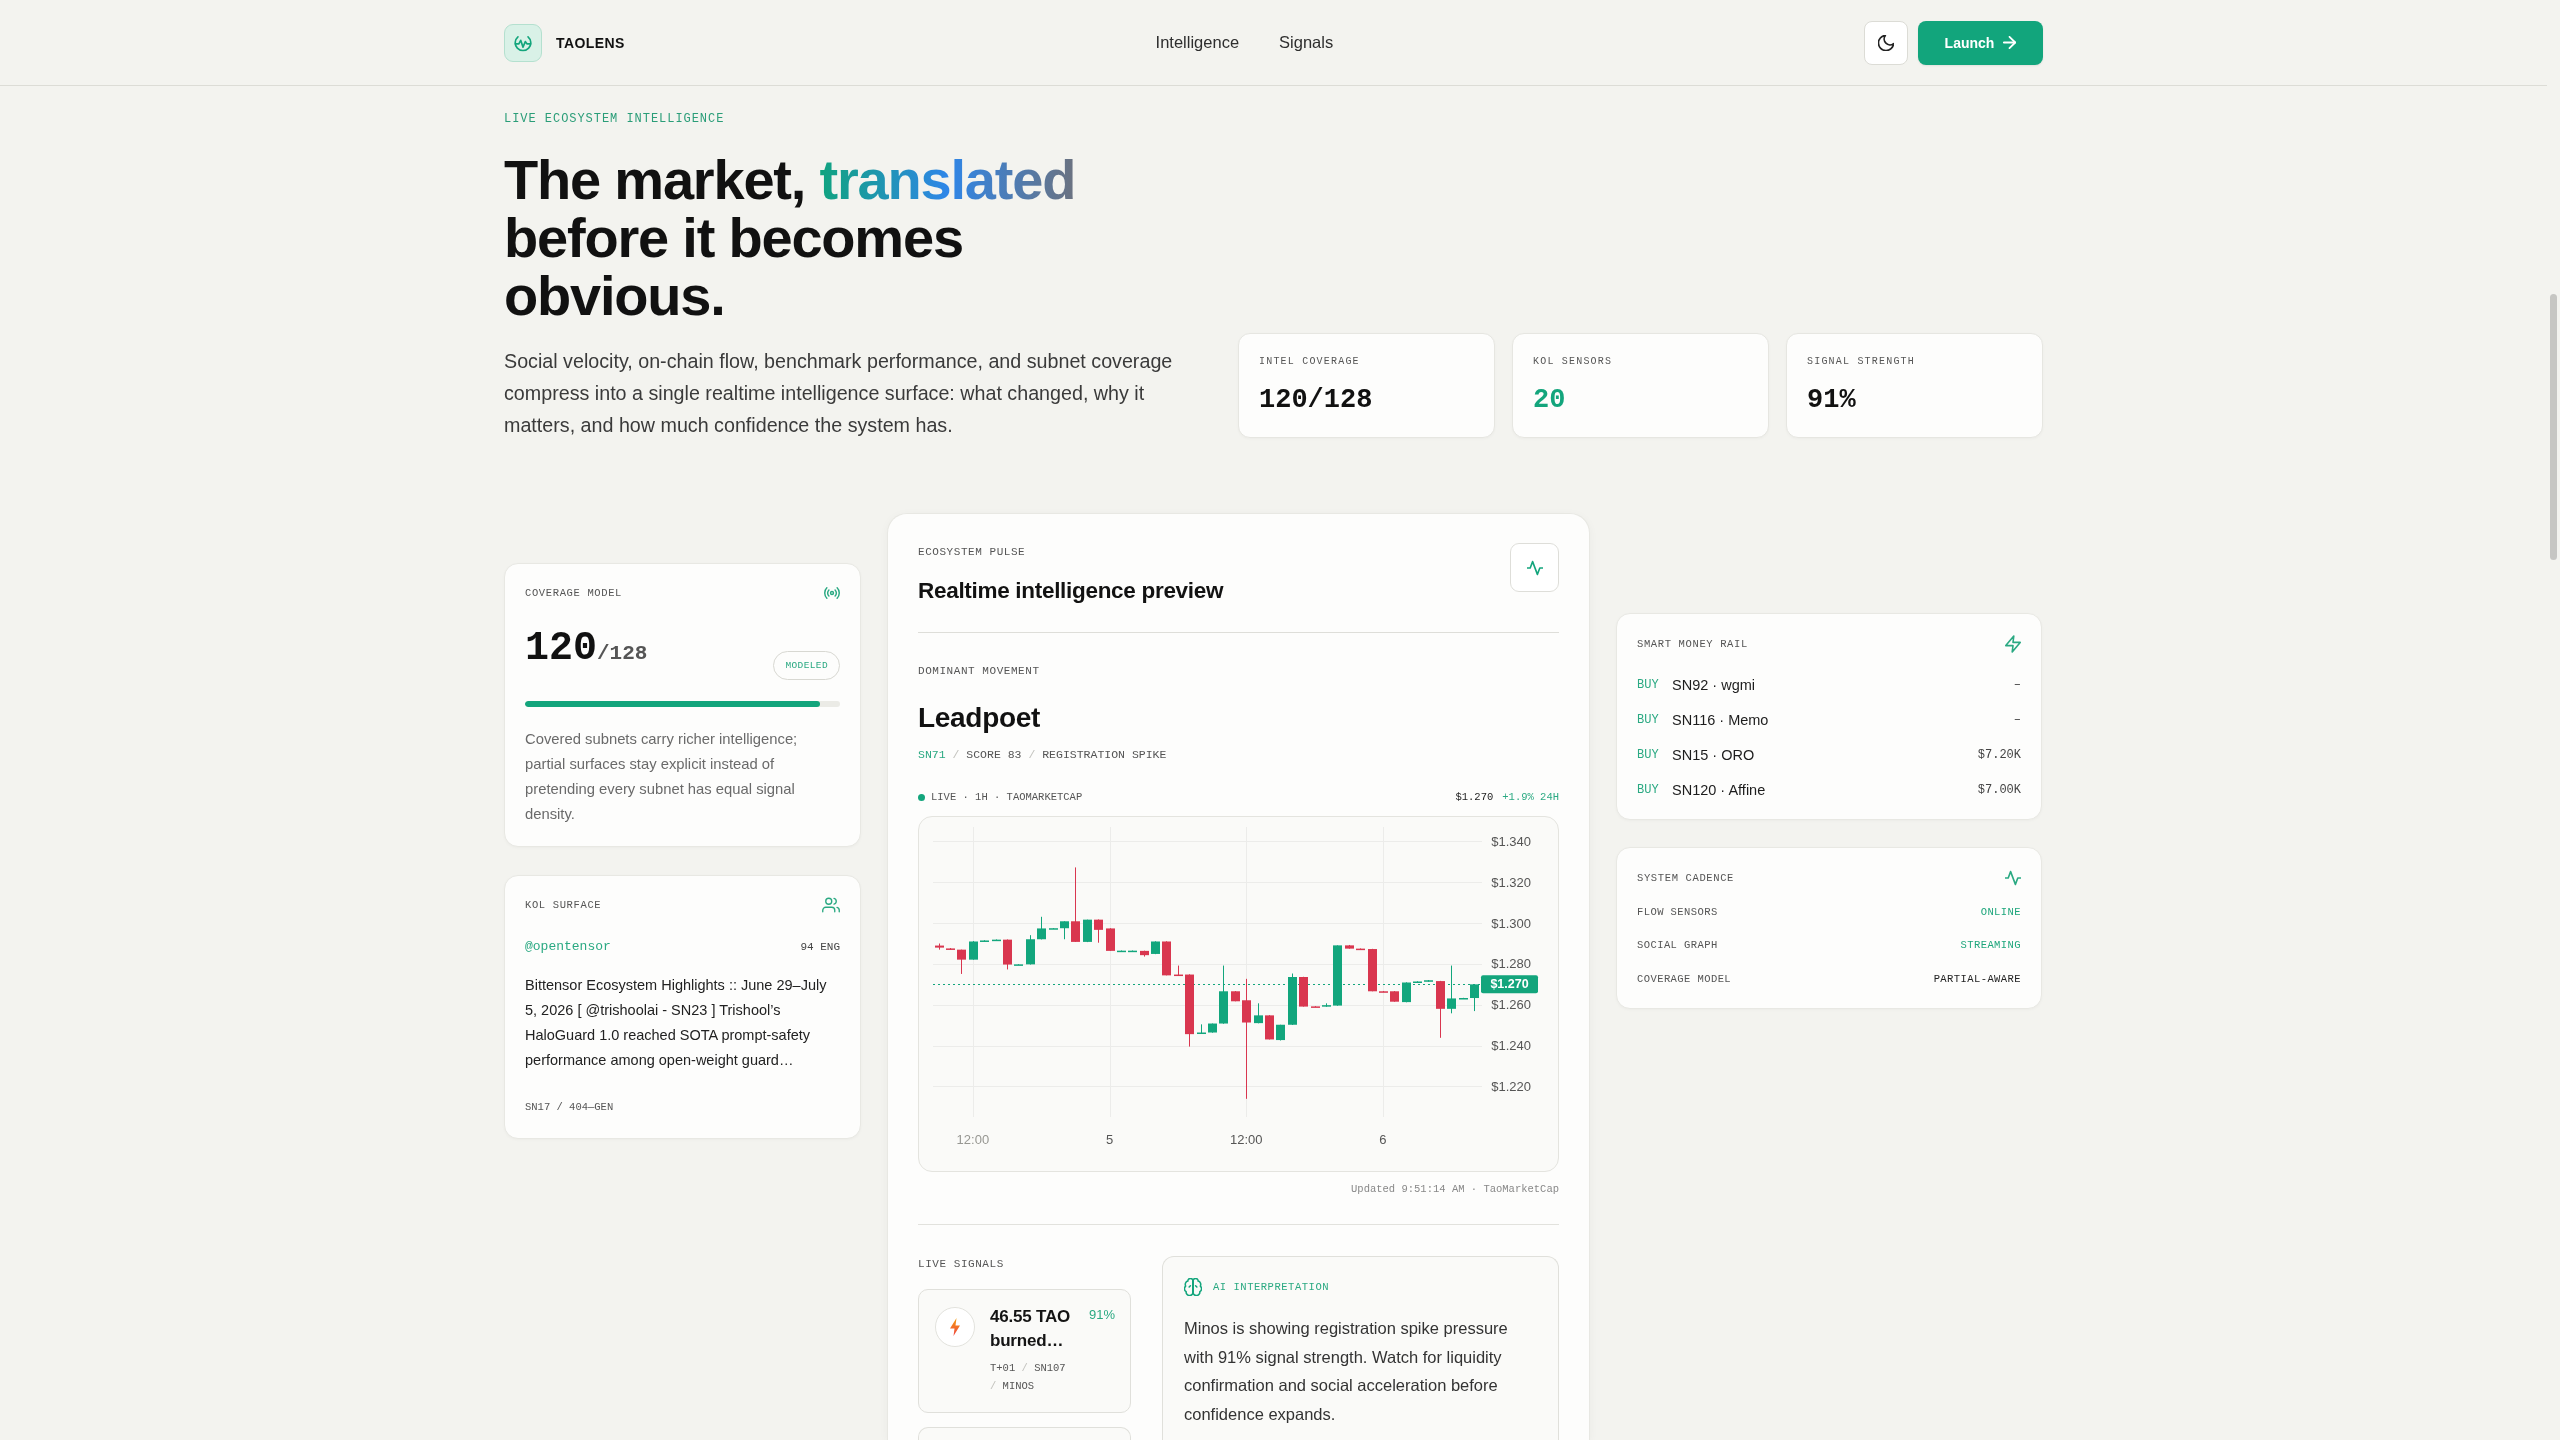 The height and width of the screenshot is (1440, 2560). What do you see at coordinates (1530, 797) in the screenshot?
I see `price-change: +1.9% 24H` at bounding box center [1530, 797].